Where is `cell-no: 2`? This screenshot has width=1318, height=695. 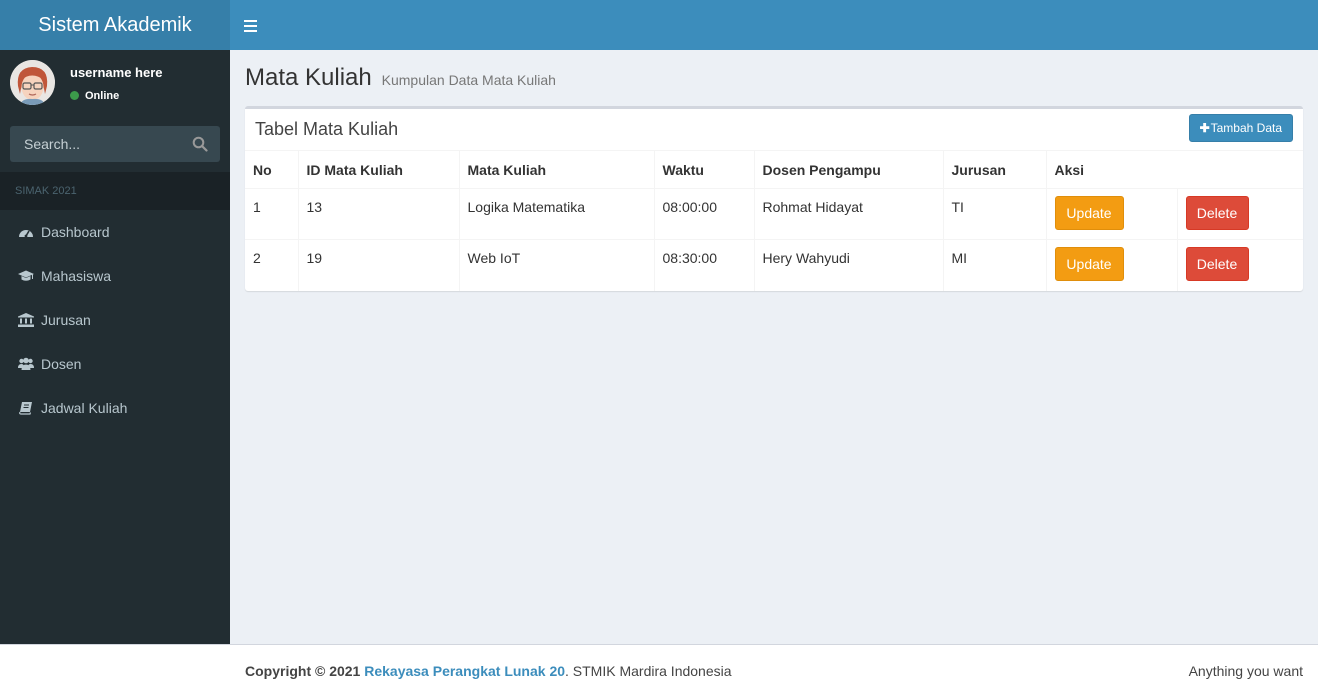 cell-no: 2 is located at coordinates (257, 258).